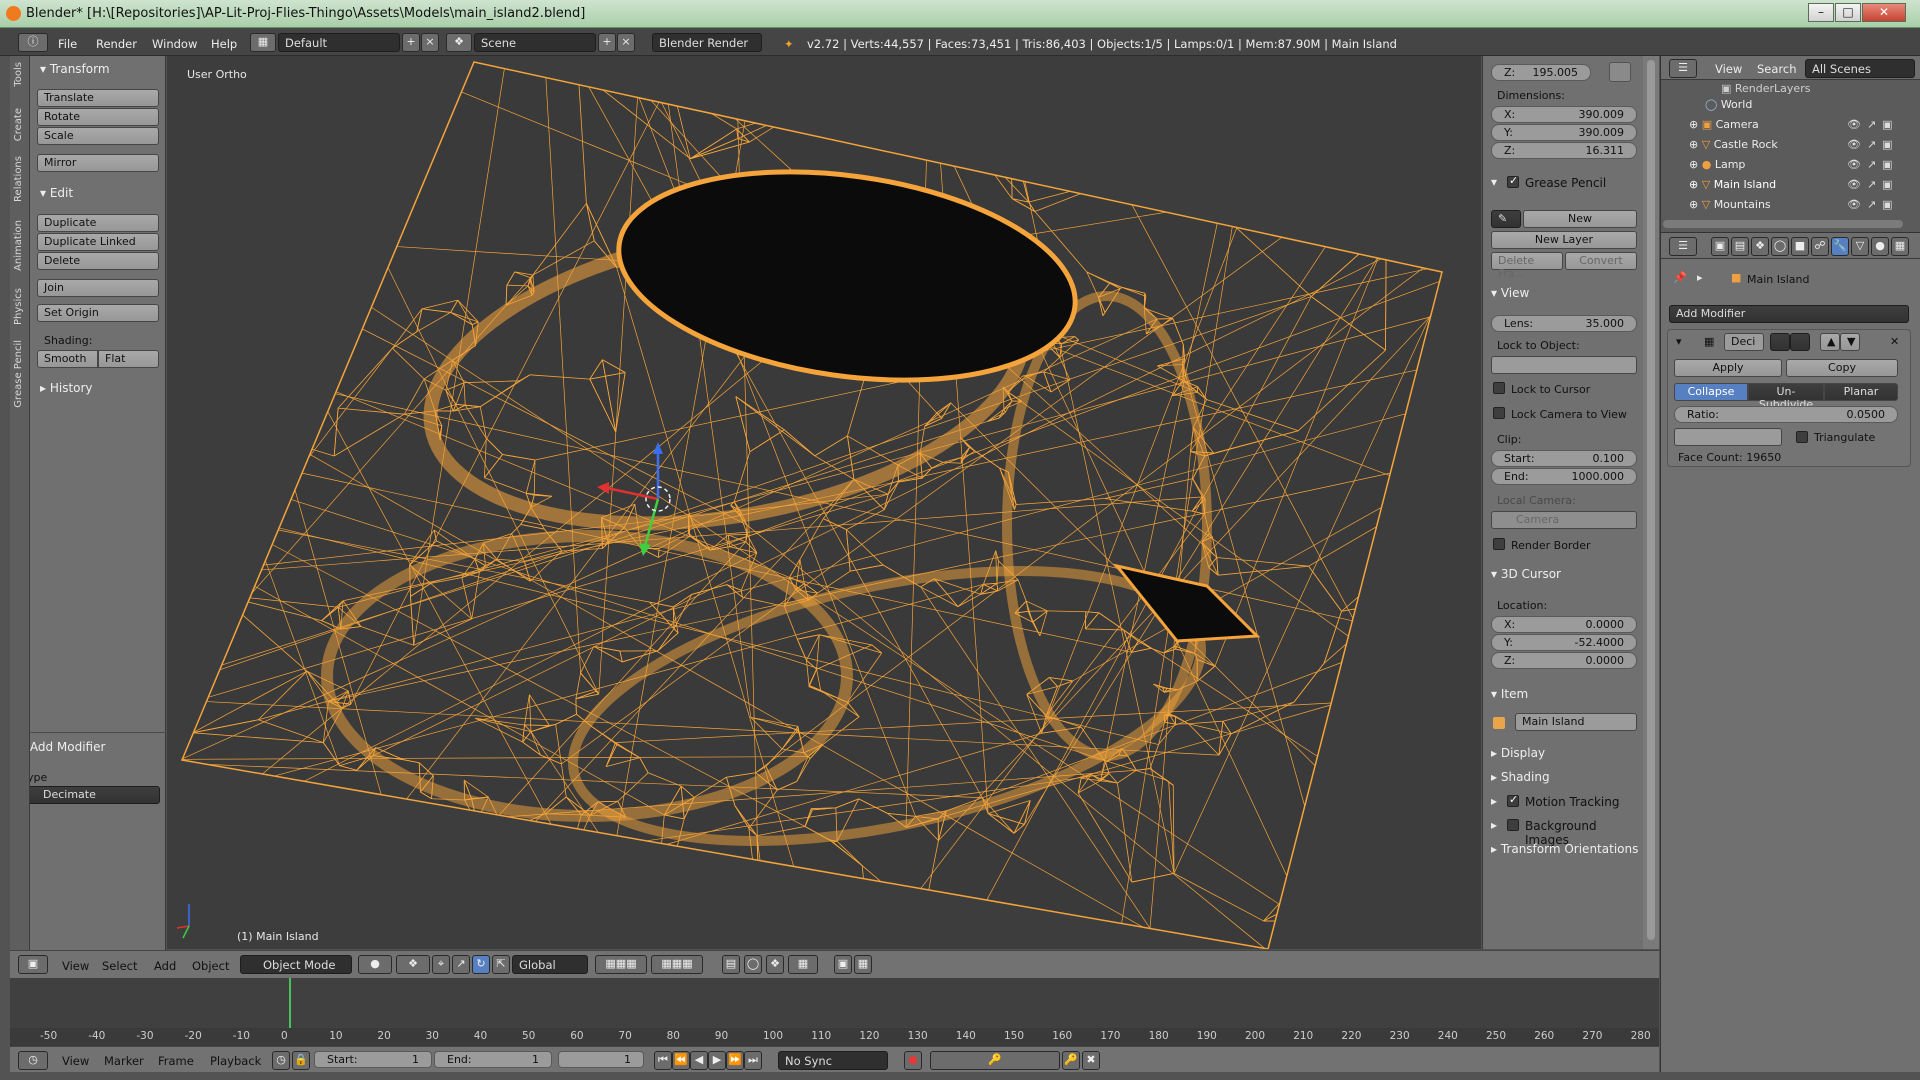 The image size is (1920, 1080). Describe the element at coordinates (1840, 246) in the screenshot. I see `modifiers-context-icon: 🔧` at that location.